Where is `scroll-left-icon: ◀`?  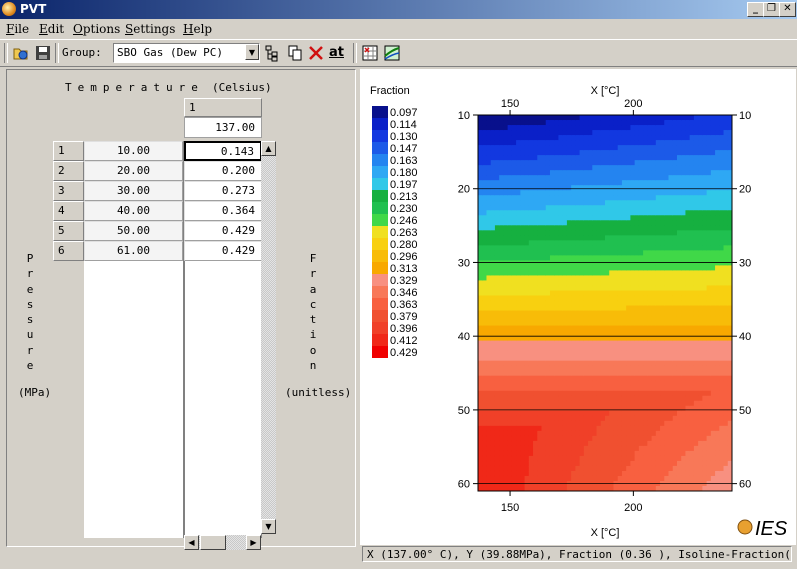 scroll-left-icon: ◀ is located at coordinates (191, 542).